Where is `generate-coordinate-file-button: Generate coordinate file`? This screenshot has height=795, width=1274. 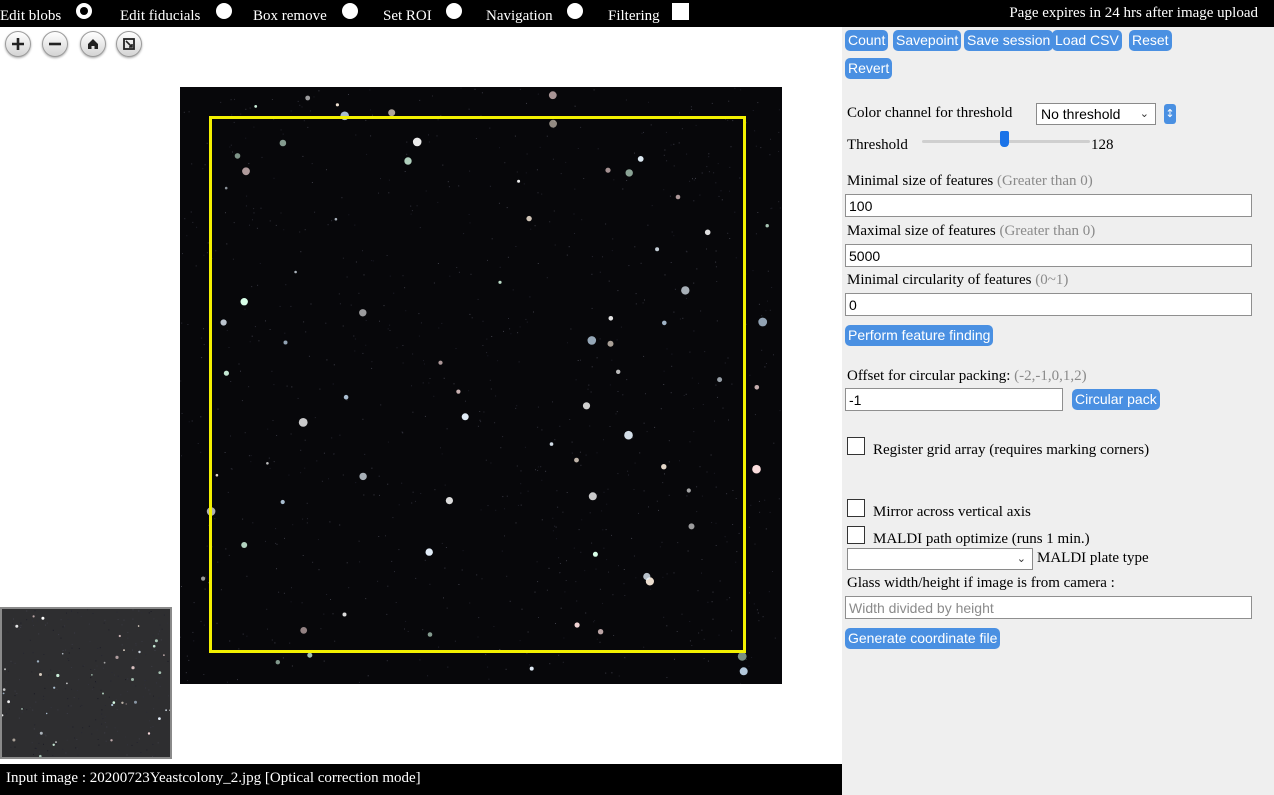 generate-coordinate-file-button: Generate coordinate file is located at coordinates (923, 638).